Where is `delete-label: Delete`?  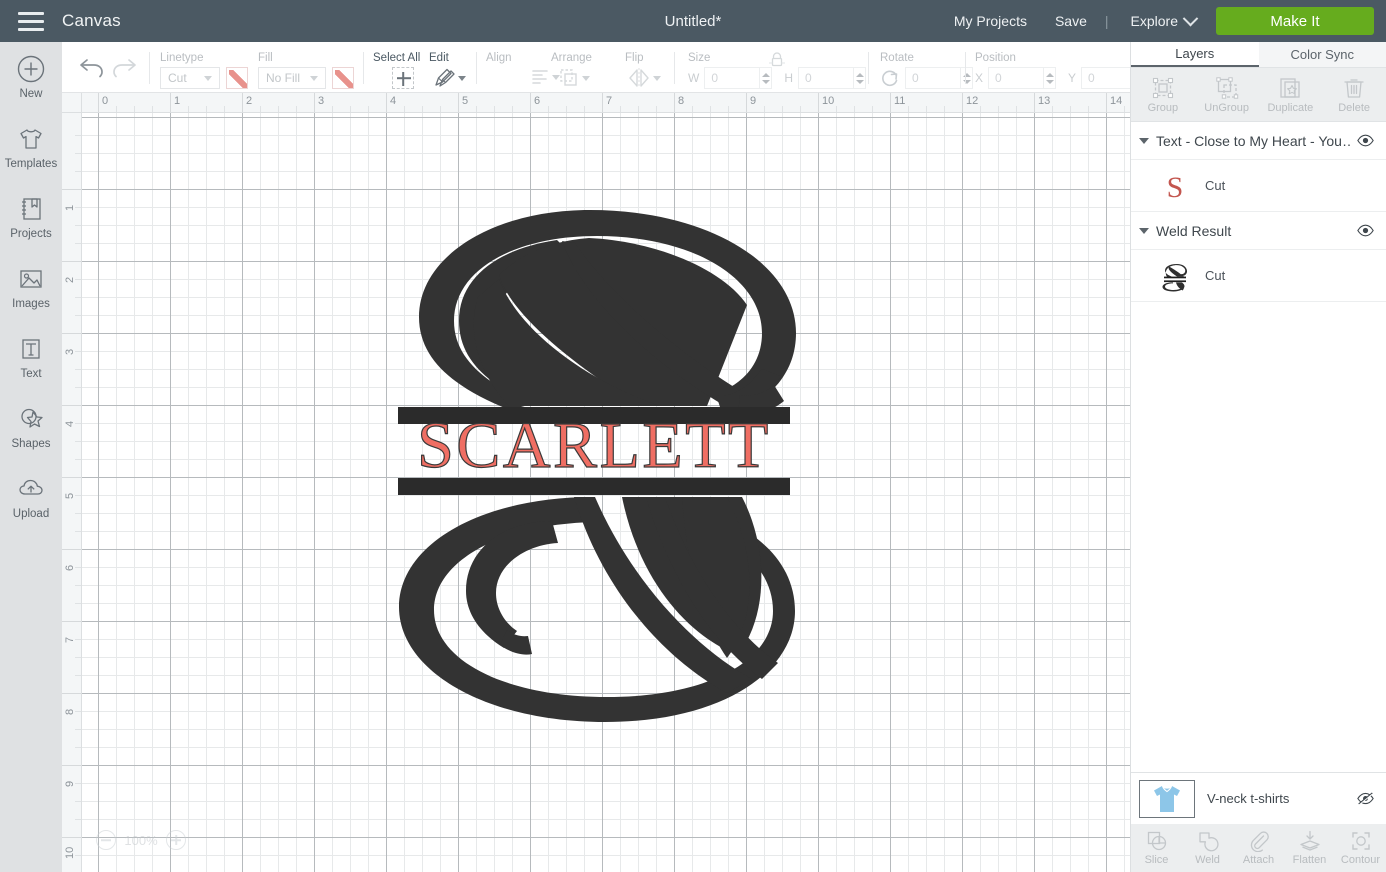 delete-label: Delete is located at coordinates (1354, 107).